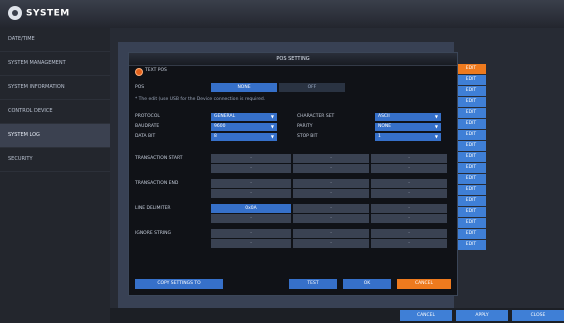  I want to click on pos-label: POS, so click(140, 87).